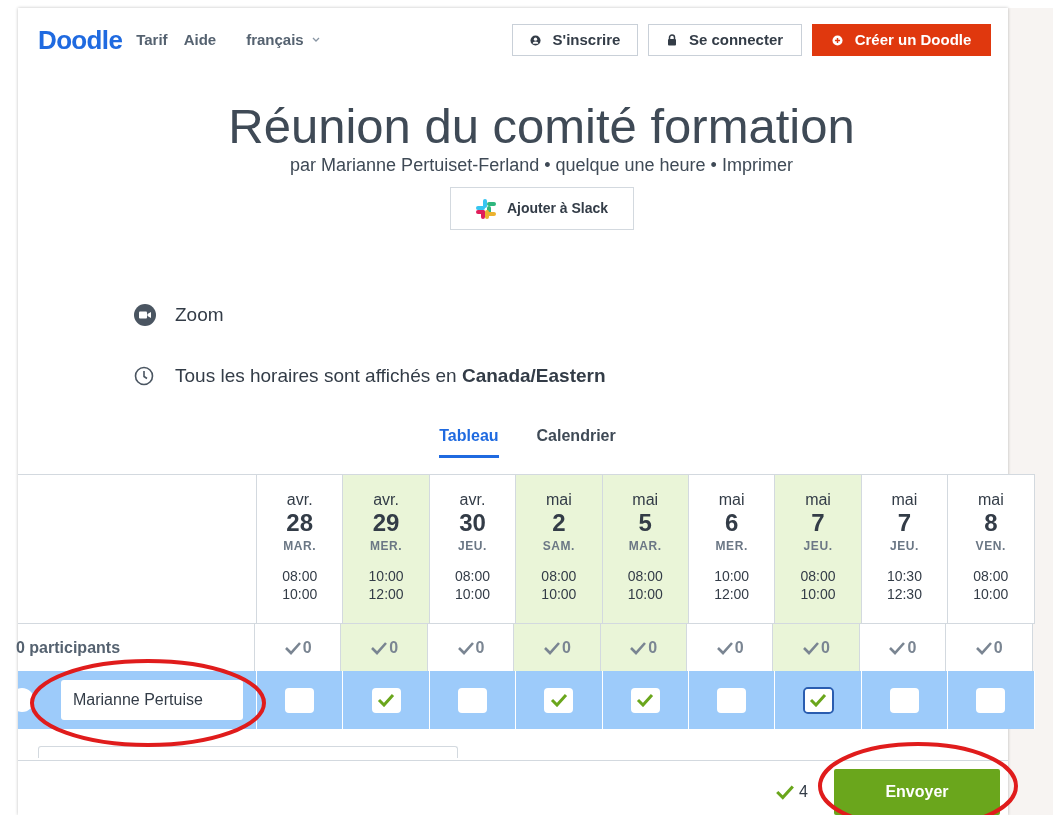 The height and width of the screenshot is (815, 1053). I want to click on login-button: Se connecter, so click(725, 40).